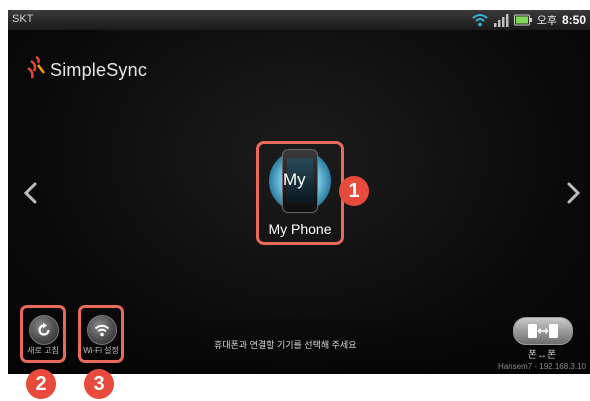 This screenshot has width=590, height=401. I want to click on app-logo: SimpleSync, so click(87, 70).